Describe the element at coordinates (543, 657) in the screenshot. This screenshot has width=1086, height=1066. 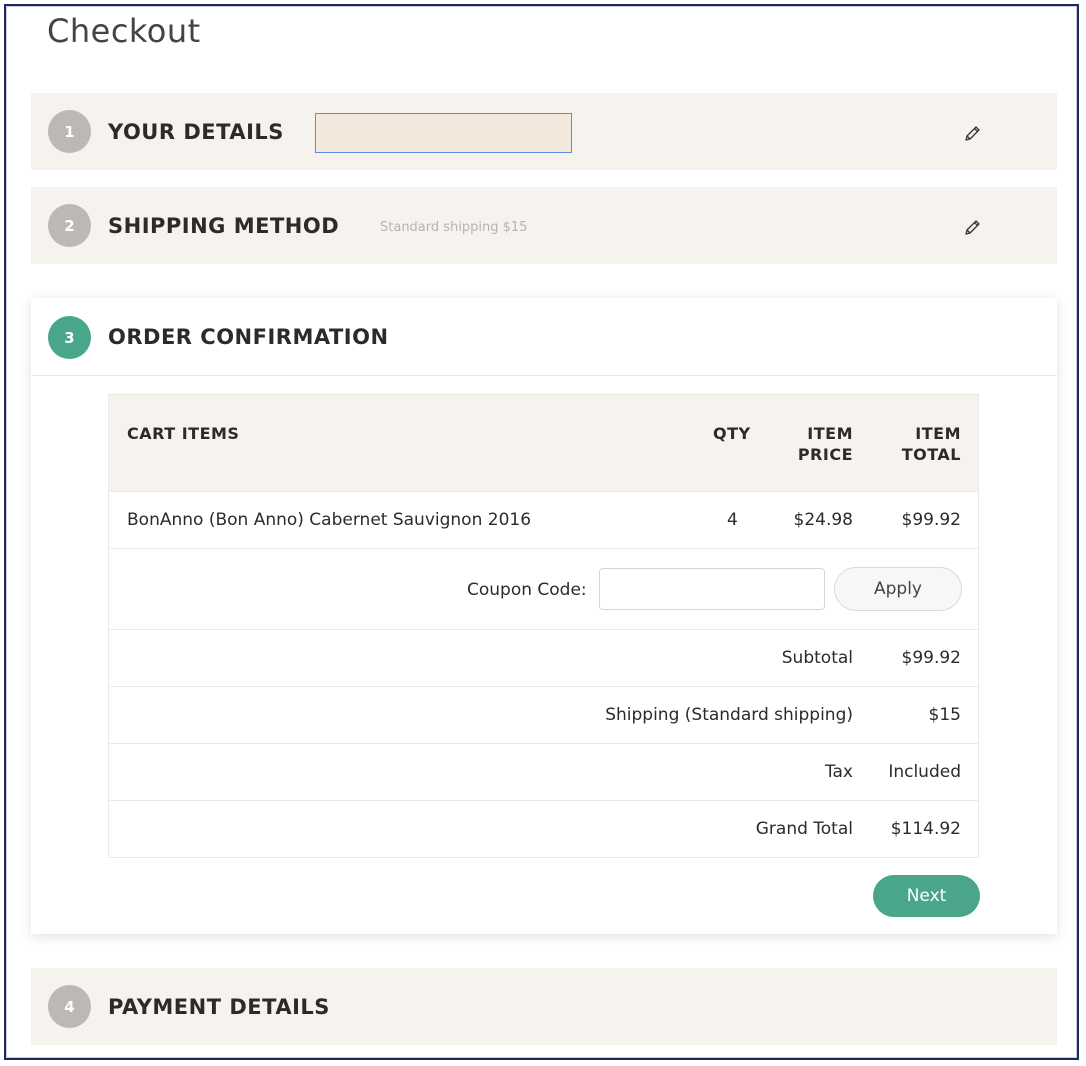
I see `summary-row-subtotal: Subtotal $99.92` at that location.